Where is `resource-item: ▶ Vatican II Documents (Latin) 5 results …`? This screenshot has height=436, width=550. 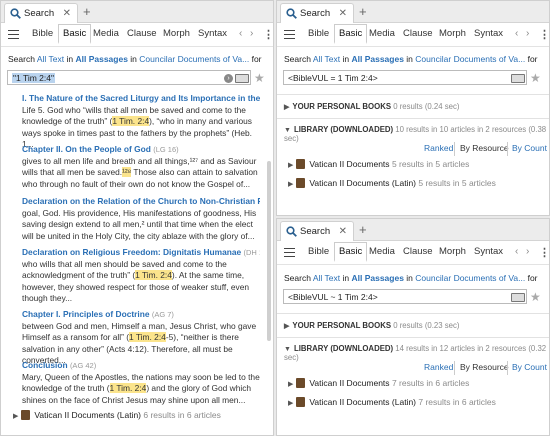
resource-item: ▶ Vatican II Documents (Latin) 5 results … is located at coordinates (392, 183).